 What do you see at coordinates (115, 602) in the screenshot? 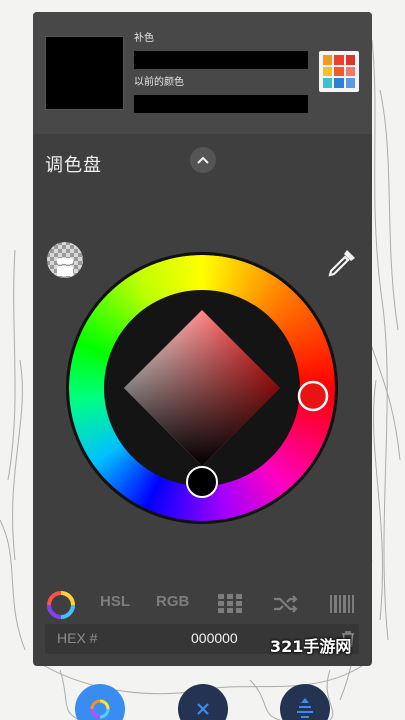
I see `hsl-mode-tab: HSL` at bounding box center [115, 602].